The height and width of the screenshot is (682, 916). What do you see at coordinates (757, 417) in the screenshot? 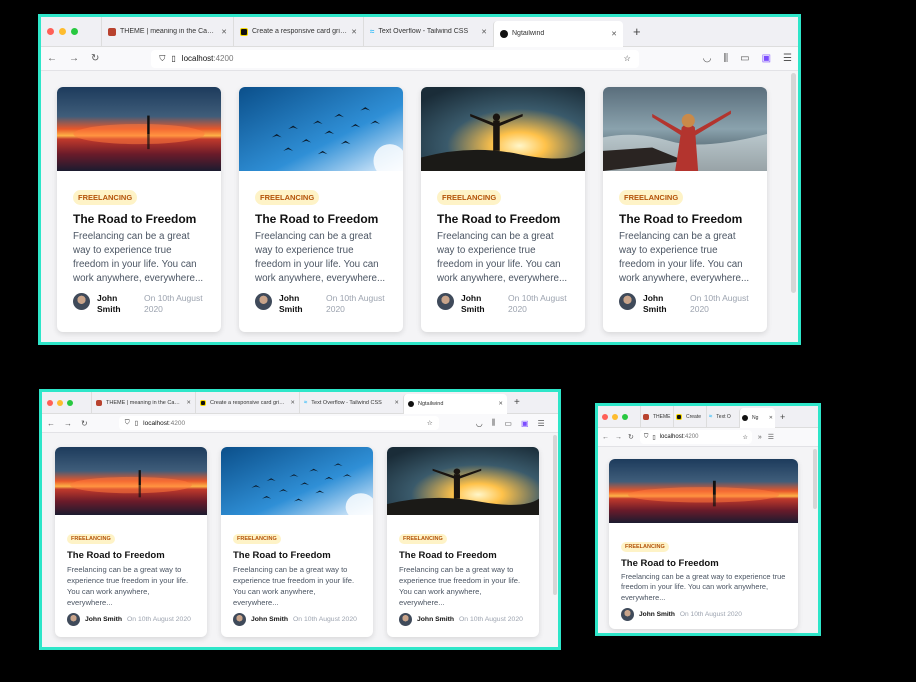
I see `tab-ngtailwind: Ng ✕` at bounding box center [757, 417].